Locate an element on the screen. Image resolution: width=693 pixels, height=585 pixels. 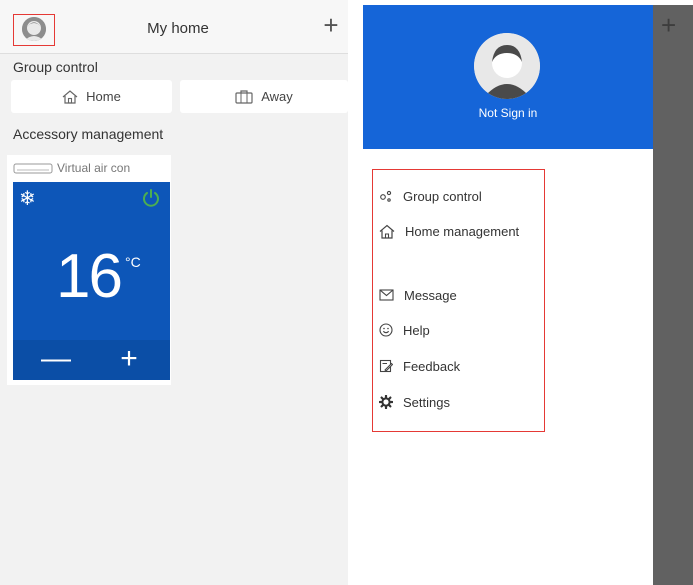
away-mode-label: Away is located at coordinates (277, 96).